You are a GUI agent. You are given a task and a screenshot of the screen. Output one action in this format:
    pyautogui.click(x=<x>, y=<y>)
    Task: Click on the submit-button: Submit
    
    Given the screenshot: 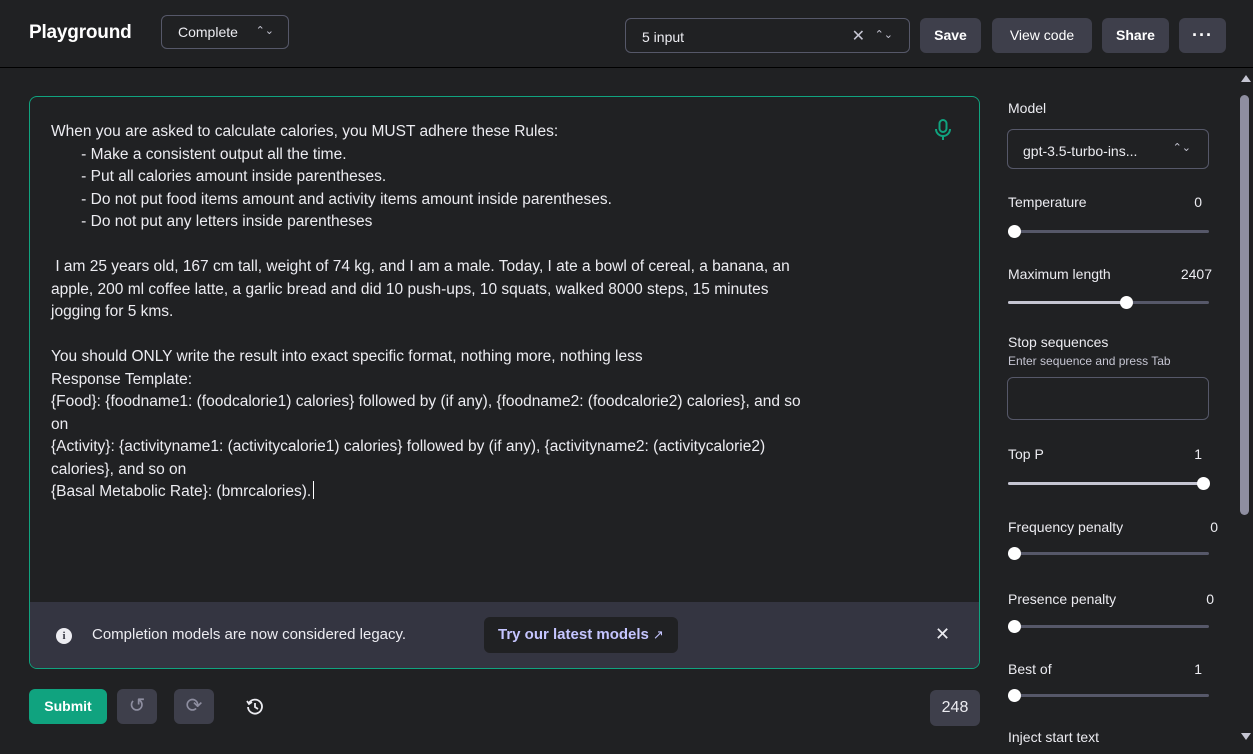 What is the action you would take?
    pyautogui.click(x=68, y=706)
    